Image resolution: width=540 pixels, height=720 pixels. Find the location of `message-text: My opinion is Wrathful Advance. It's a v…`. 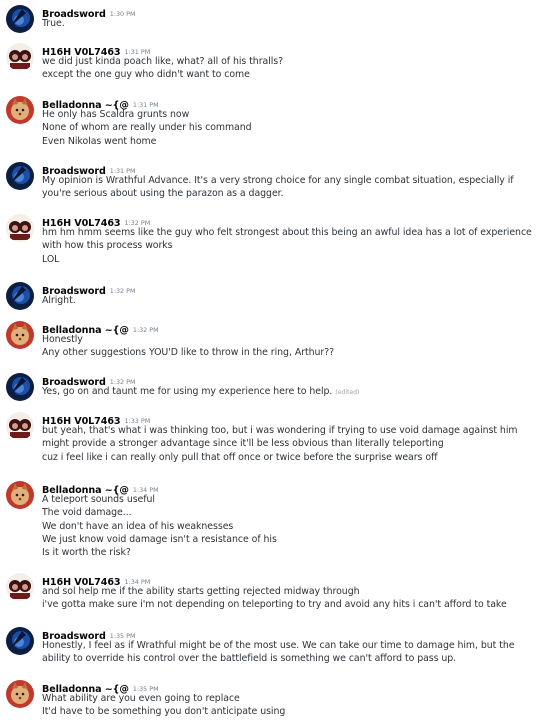

message-text: My opinion is Wrathful Advance. It's a v… is located at coordinates (278, 187).